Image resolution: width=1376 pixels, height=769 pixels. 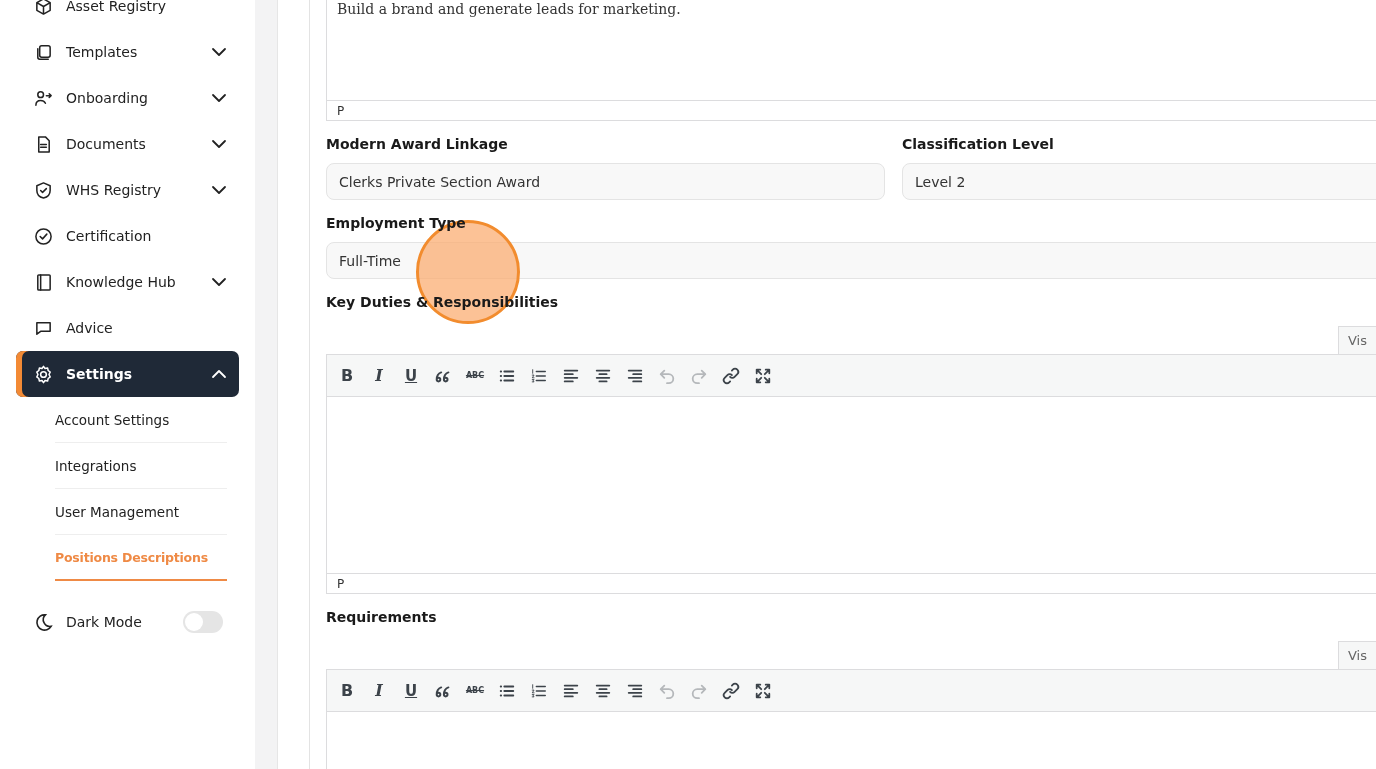 What do you see at coordinates (127, 282) in the screenshot?
I see `nav-item: Knowledge Hub` at bounding box center [127, 282].